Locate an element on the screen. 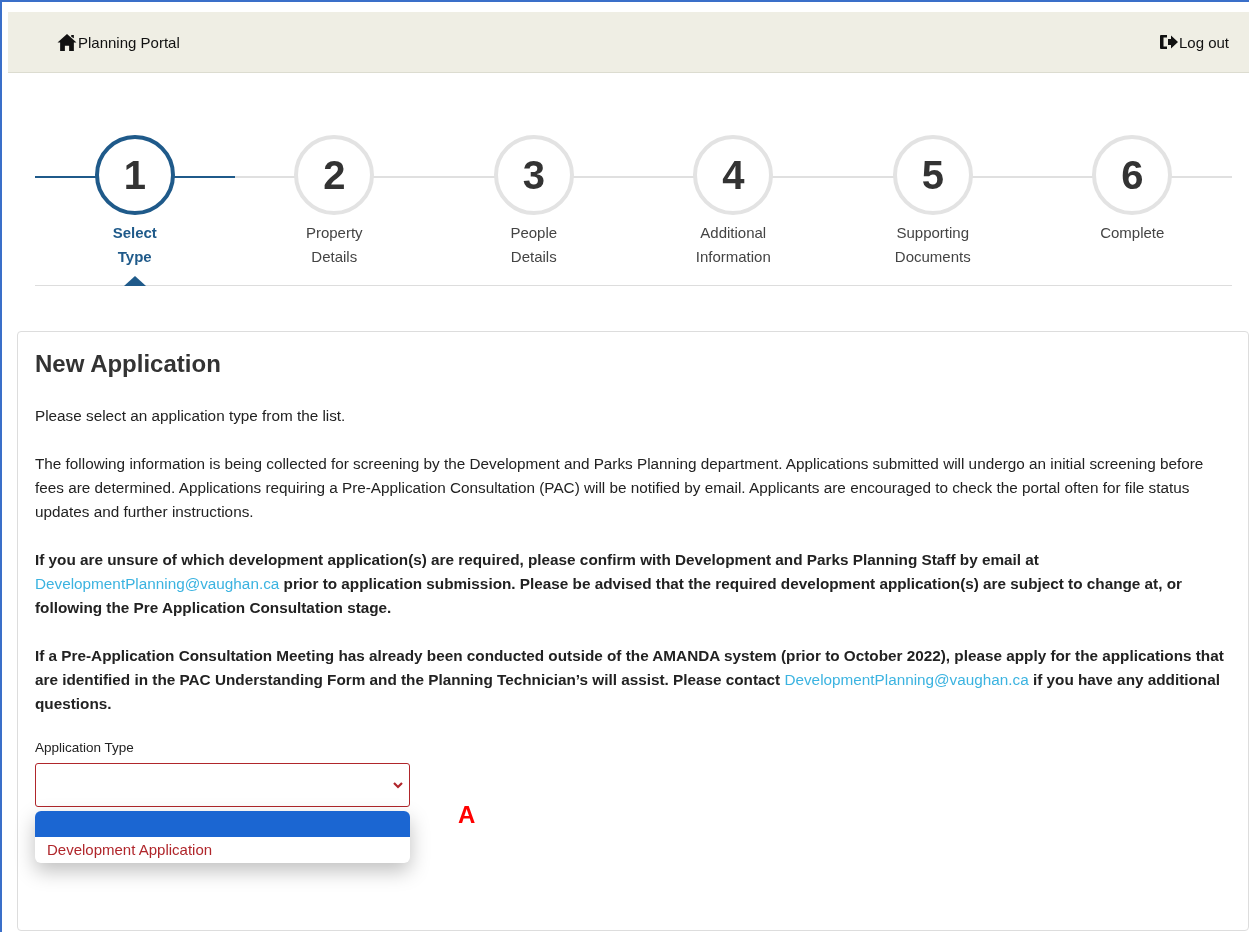 The width and height of the screenshot is (1249, 932). step-label: People Details is located at coordinates (534, 245).